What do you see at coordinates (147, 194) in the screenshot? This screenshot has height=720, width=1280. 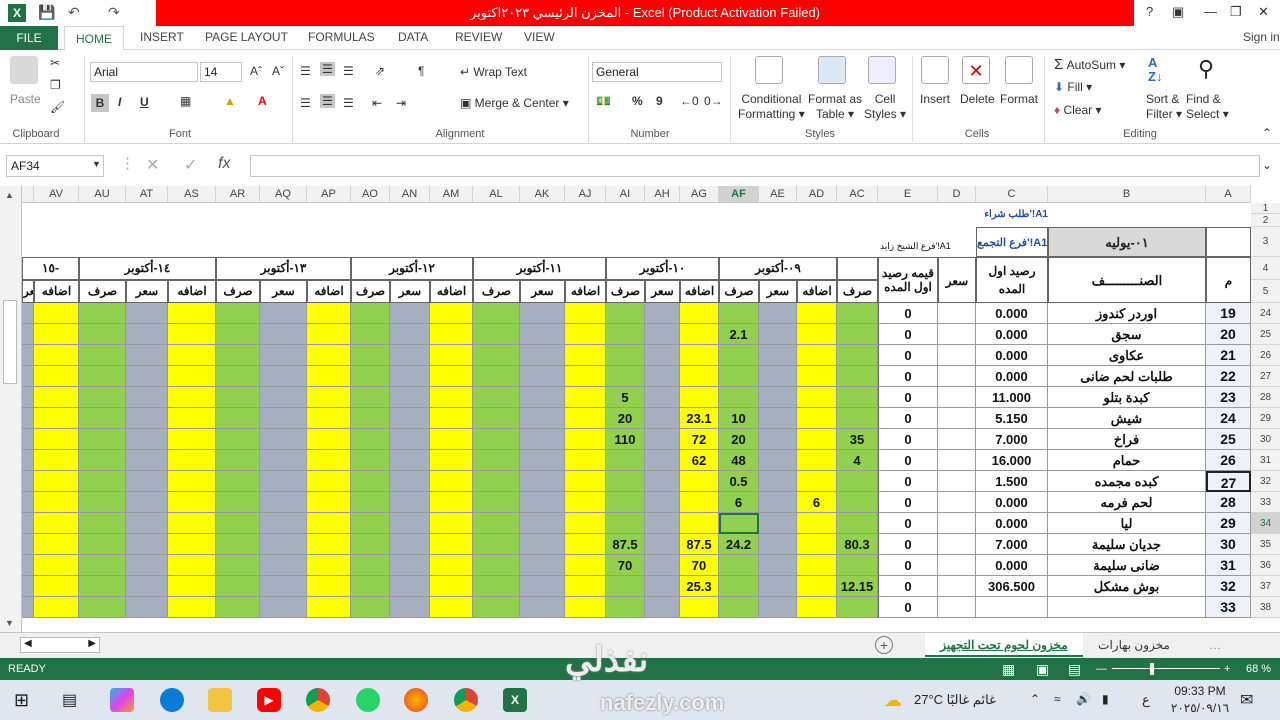 I see `column-header-at: AT` at bounding box center [147, 194].